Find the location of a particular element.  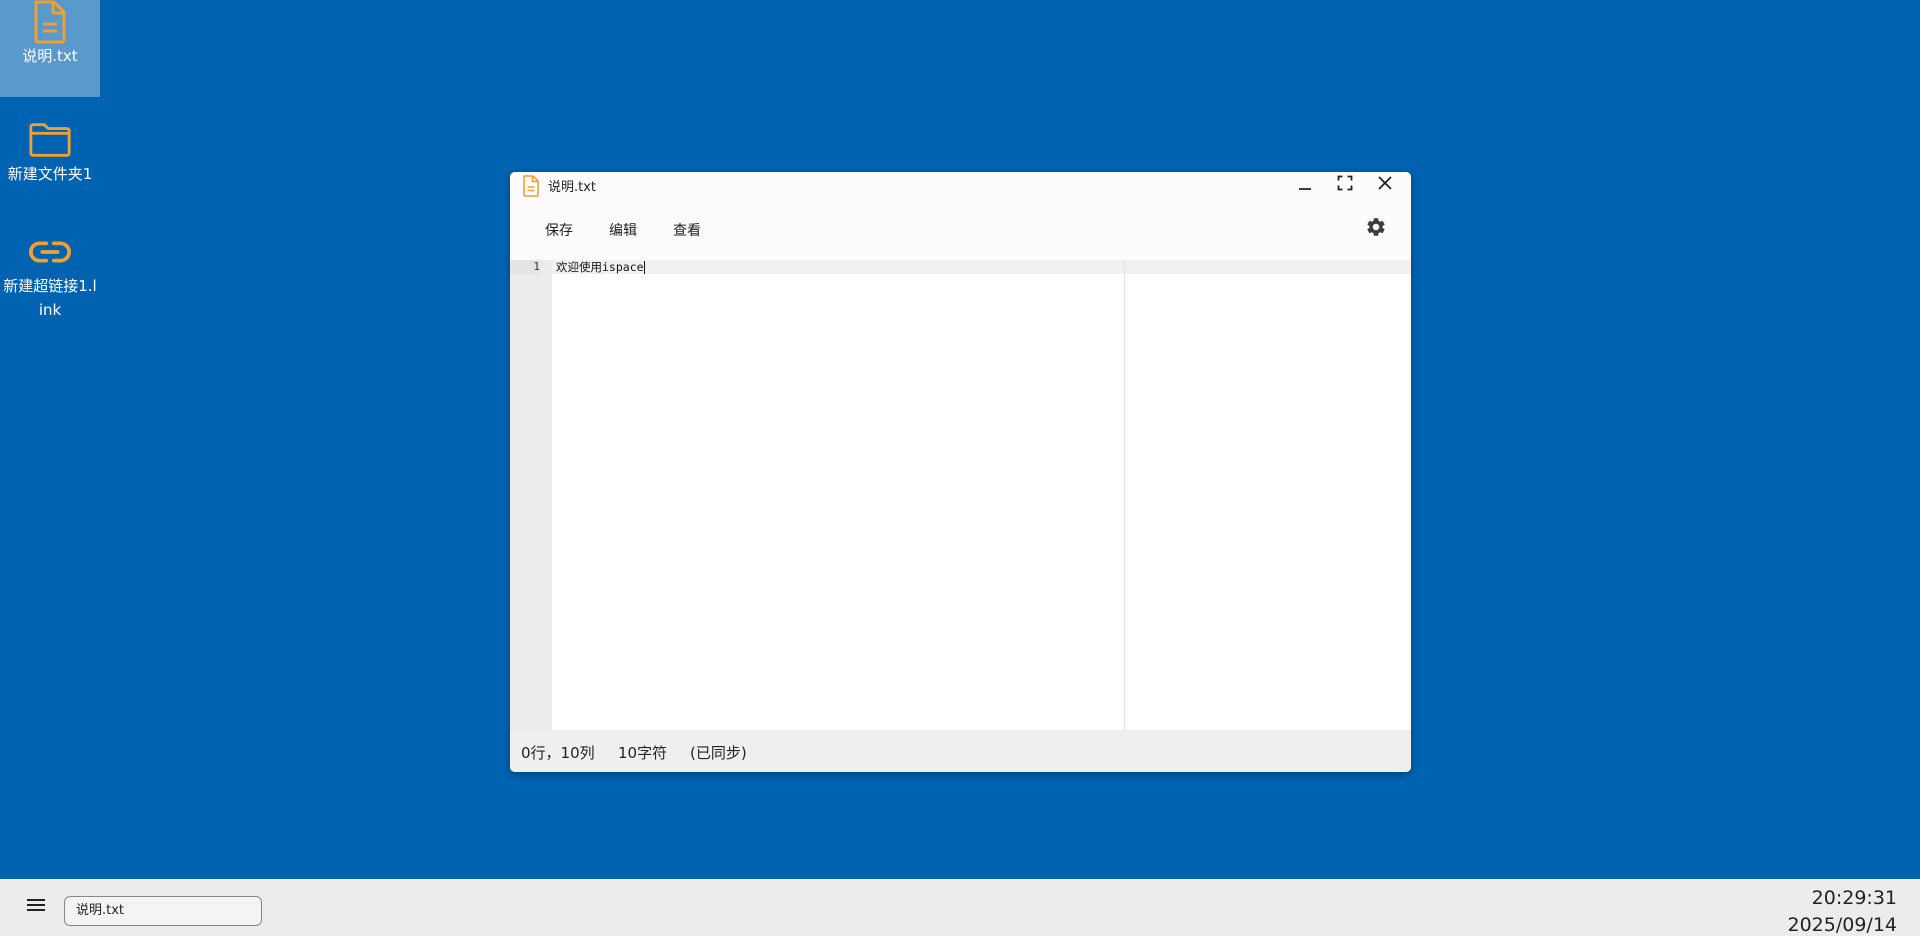

taskbar-clock: 20:29:31 2025/09/14 is located at coordinates (1842, 910).